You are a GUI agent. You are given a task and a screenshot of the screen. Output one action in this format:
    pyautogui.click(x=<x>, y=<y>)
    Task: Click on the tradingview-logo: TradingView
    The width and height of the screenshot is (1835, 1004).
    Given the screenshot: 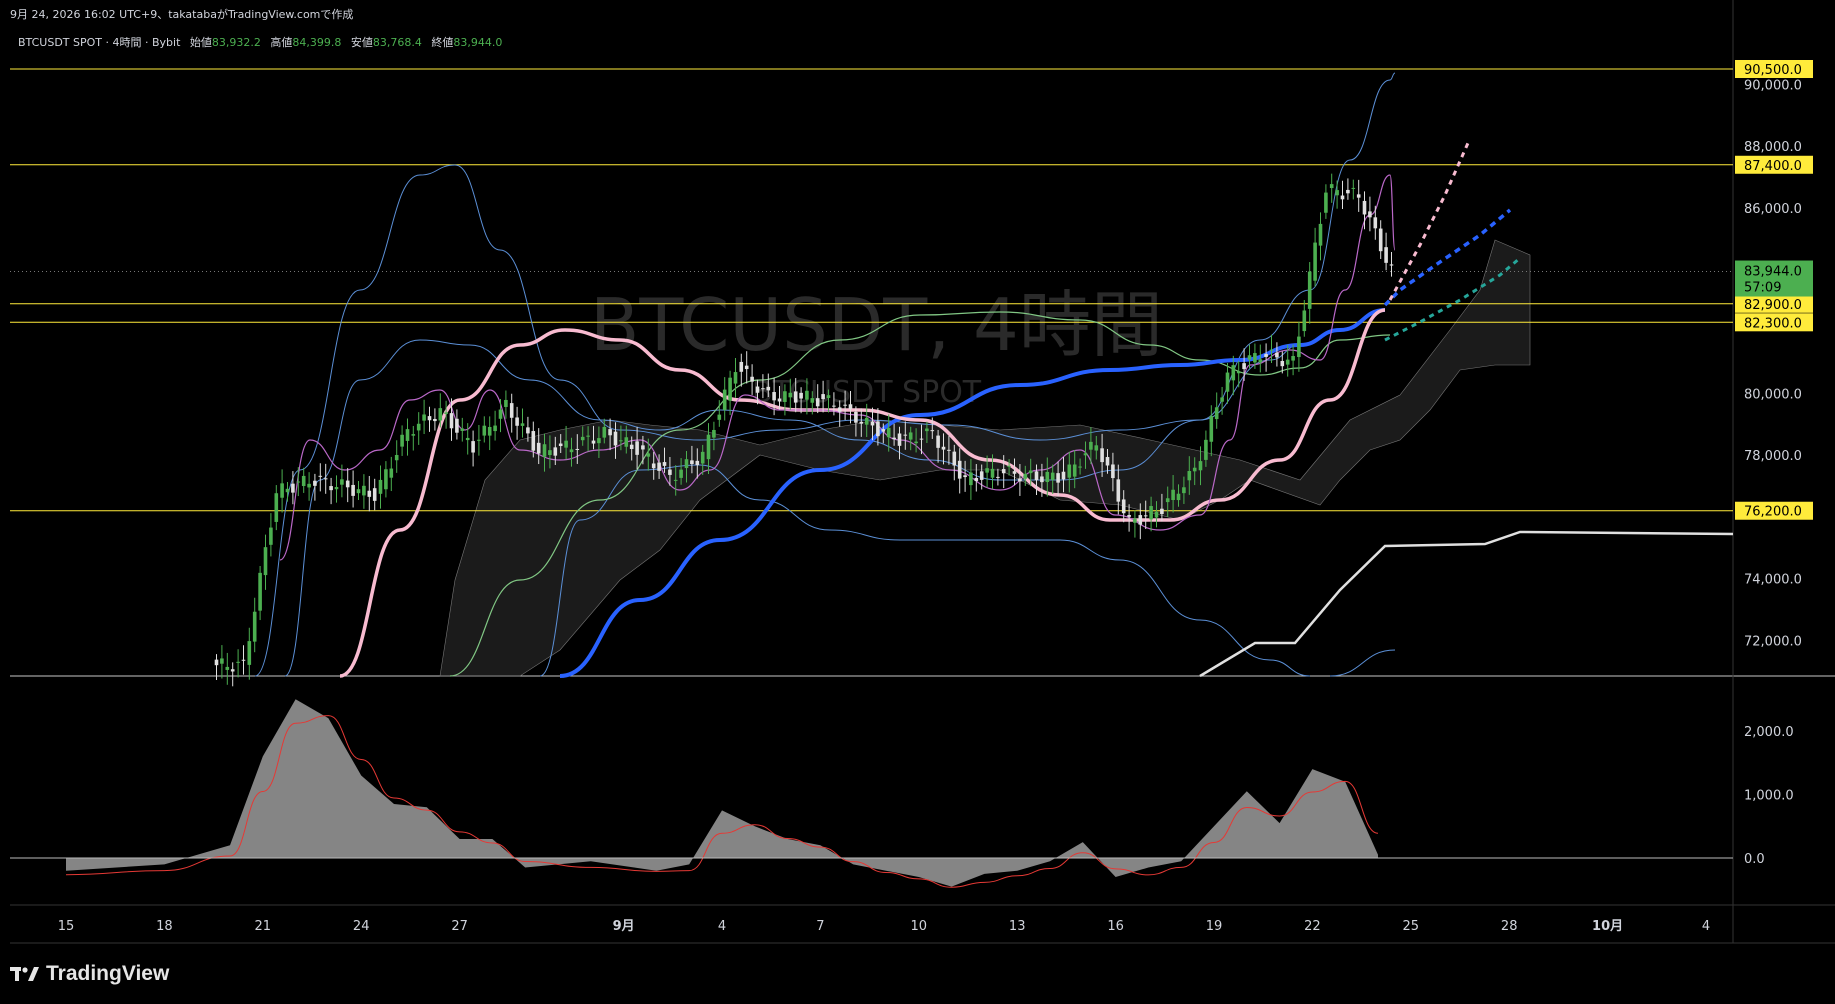 What is the action you would take?
    pyautogui.click(x=89, y=974)
    